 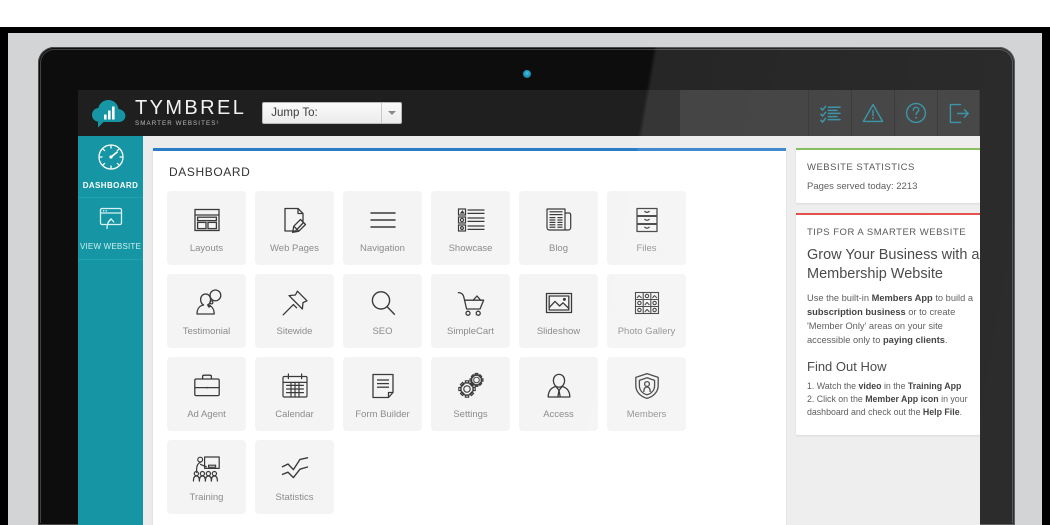 I want to click on chevron-down-icon, so click(x=391, y=113).